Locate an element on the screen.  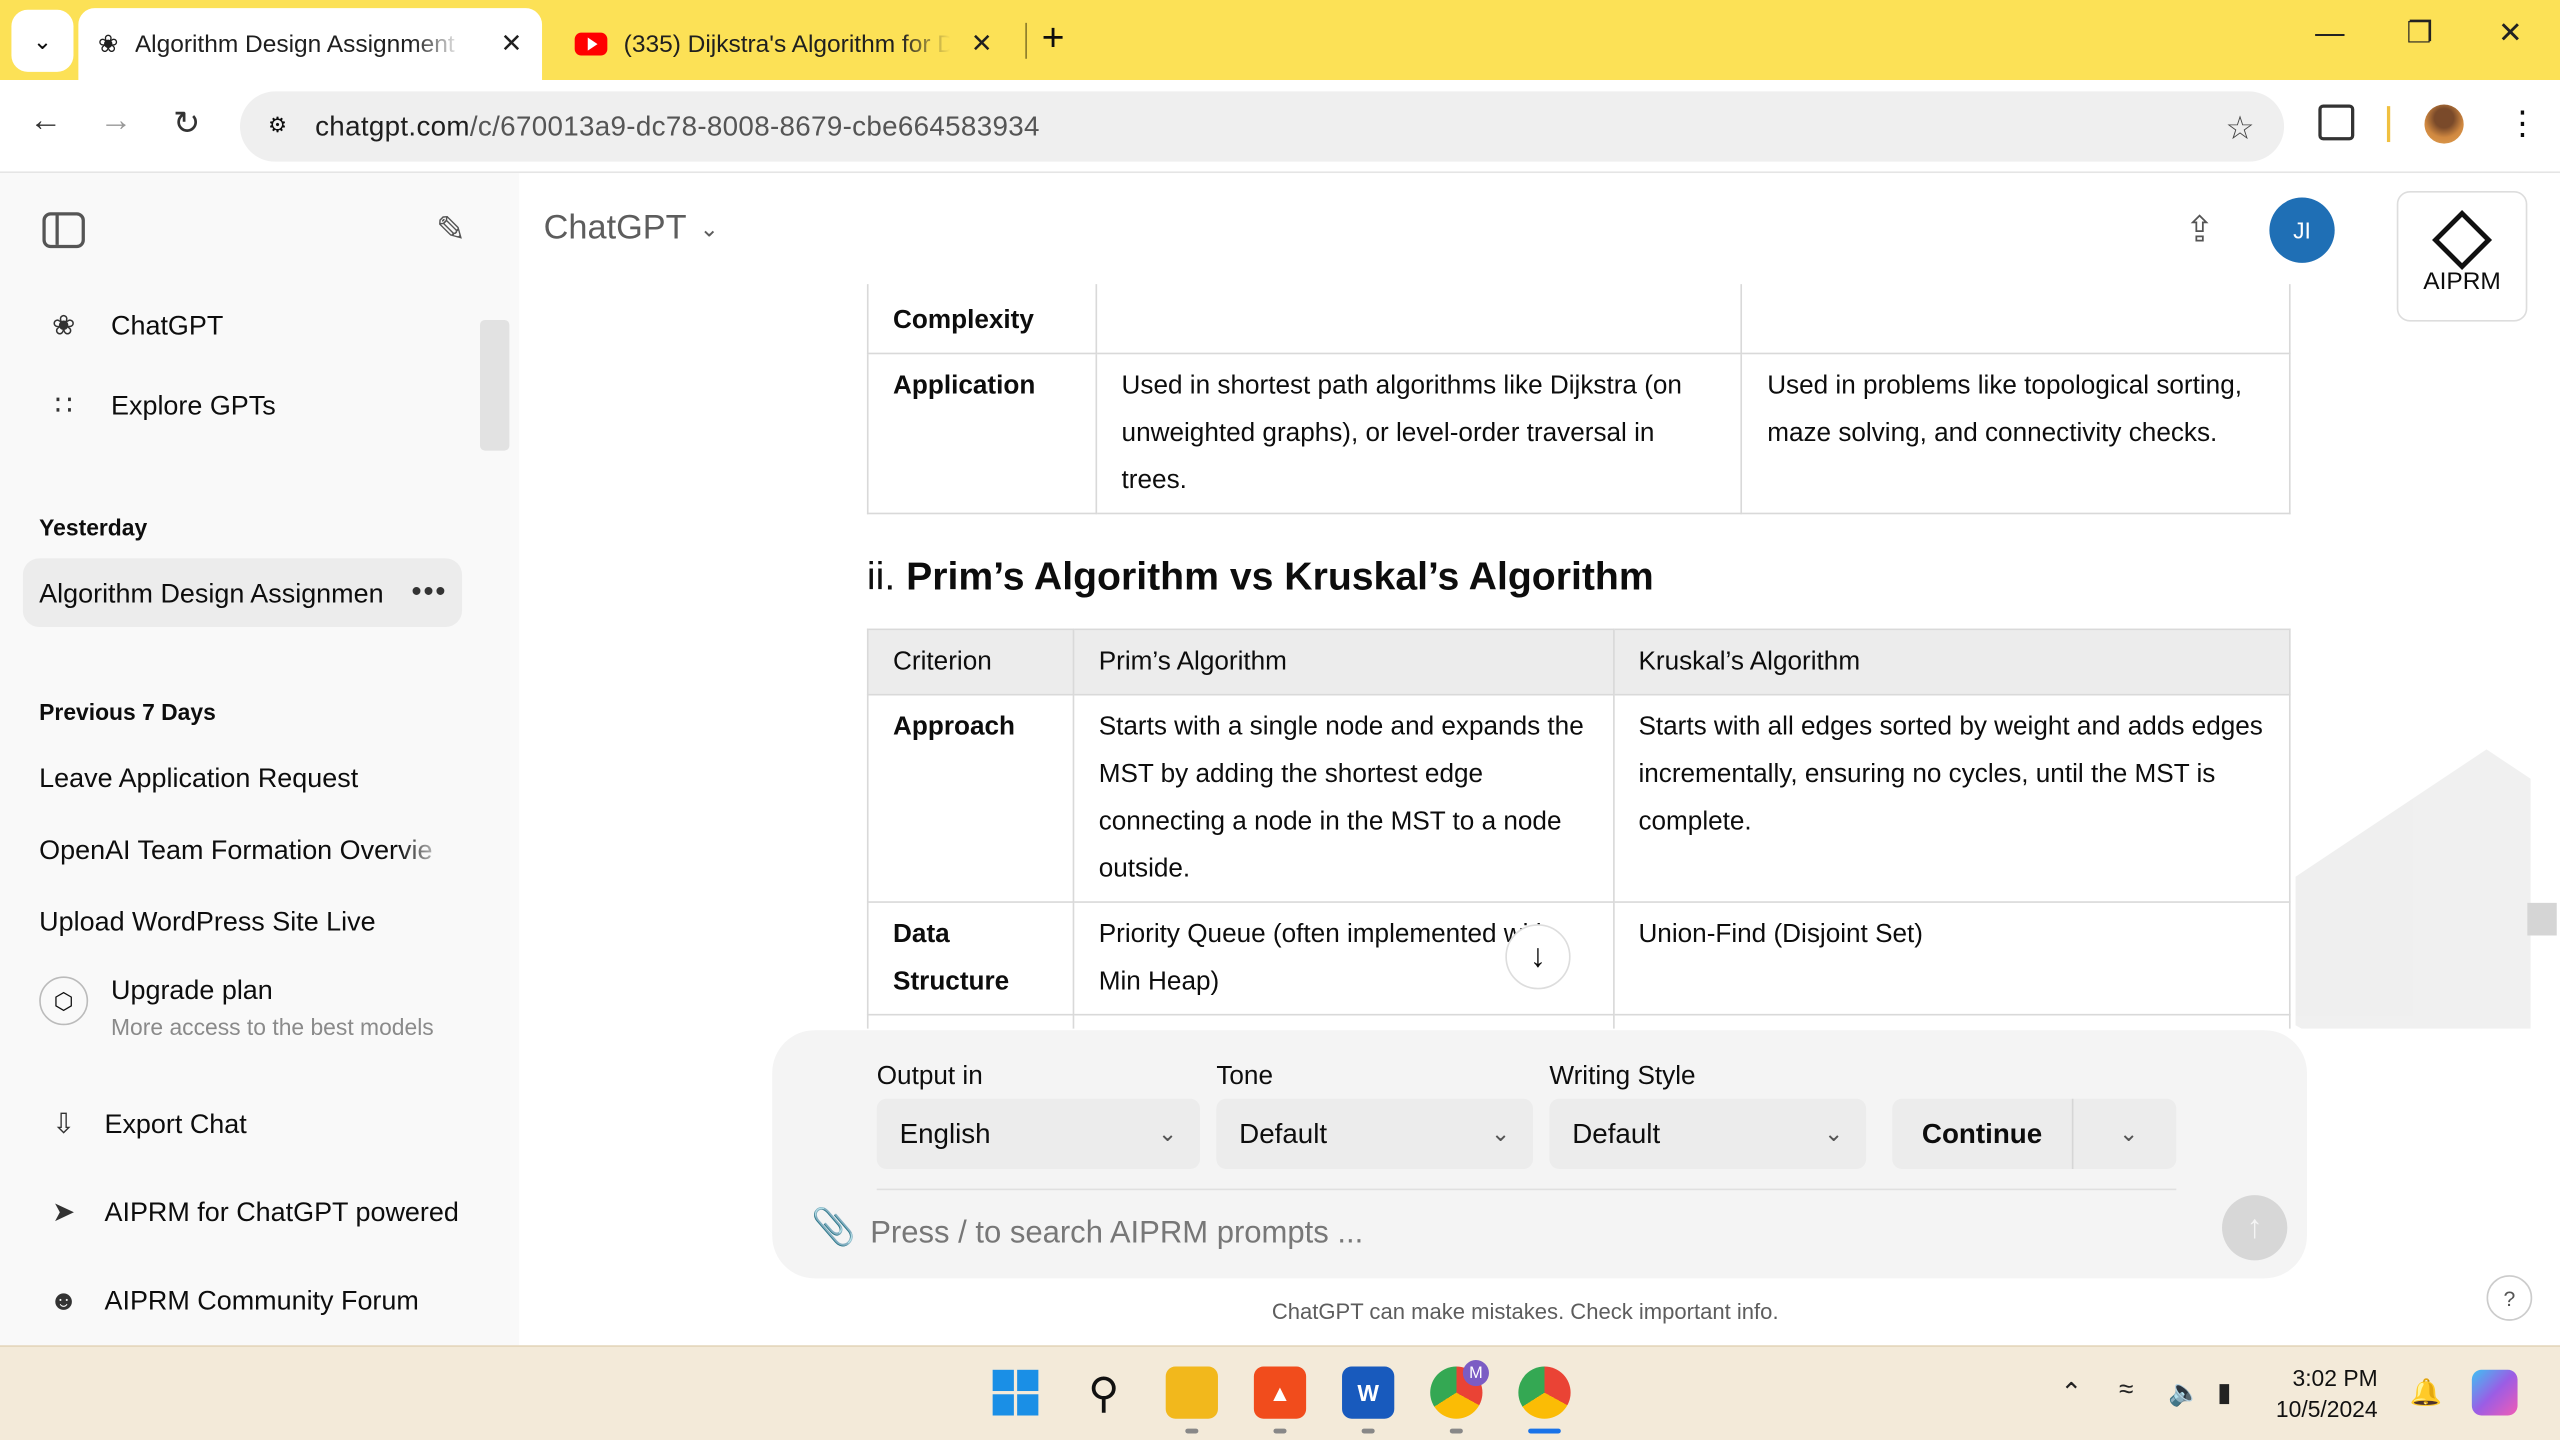
wifi-icon: ≈ is located at coordinates (2126, 1390).